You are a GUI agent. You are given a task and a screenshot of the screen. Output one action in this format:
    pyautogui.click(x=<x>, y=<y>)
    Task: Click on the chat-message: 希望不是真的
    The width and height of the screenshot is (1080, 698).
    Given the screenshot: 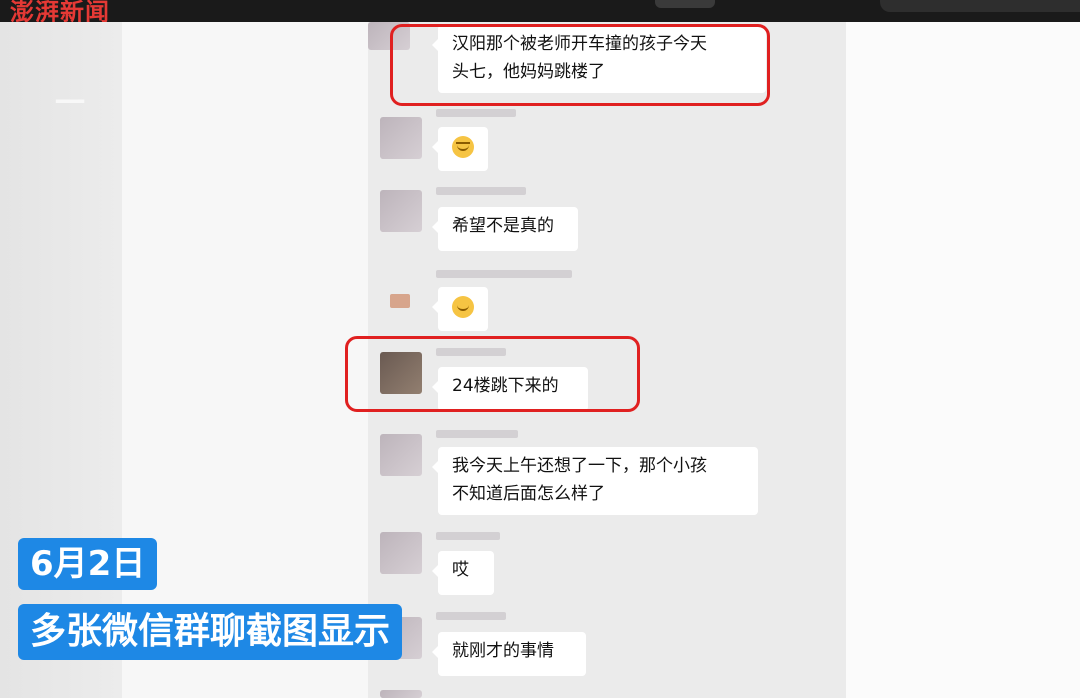 What is the action you would take?
    pyautogui.click(x=505, y=229)
    